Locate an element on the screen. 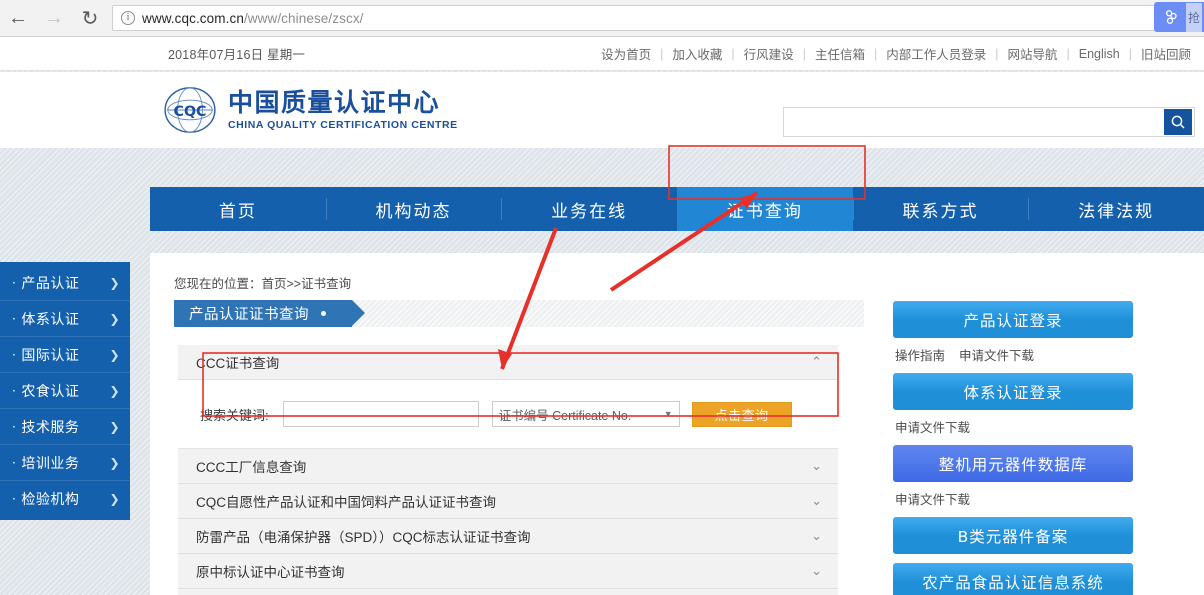 The height and width of the screenshot is (595, 1204). sidebar-item-label: 技术服务 is located at coordinates (50, 427).